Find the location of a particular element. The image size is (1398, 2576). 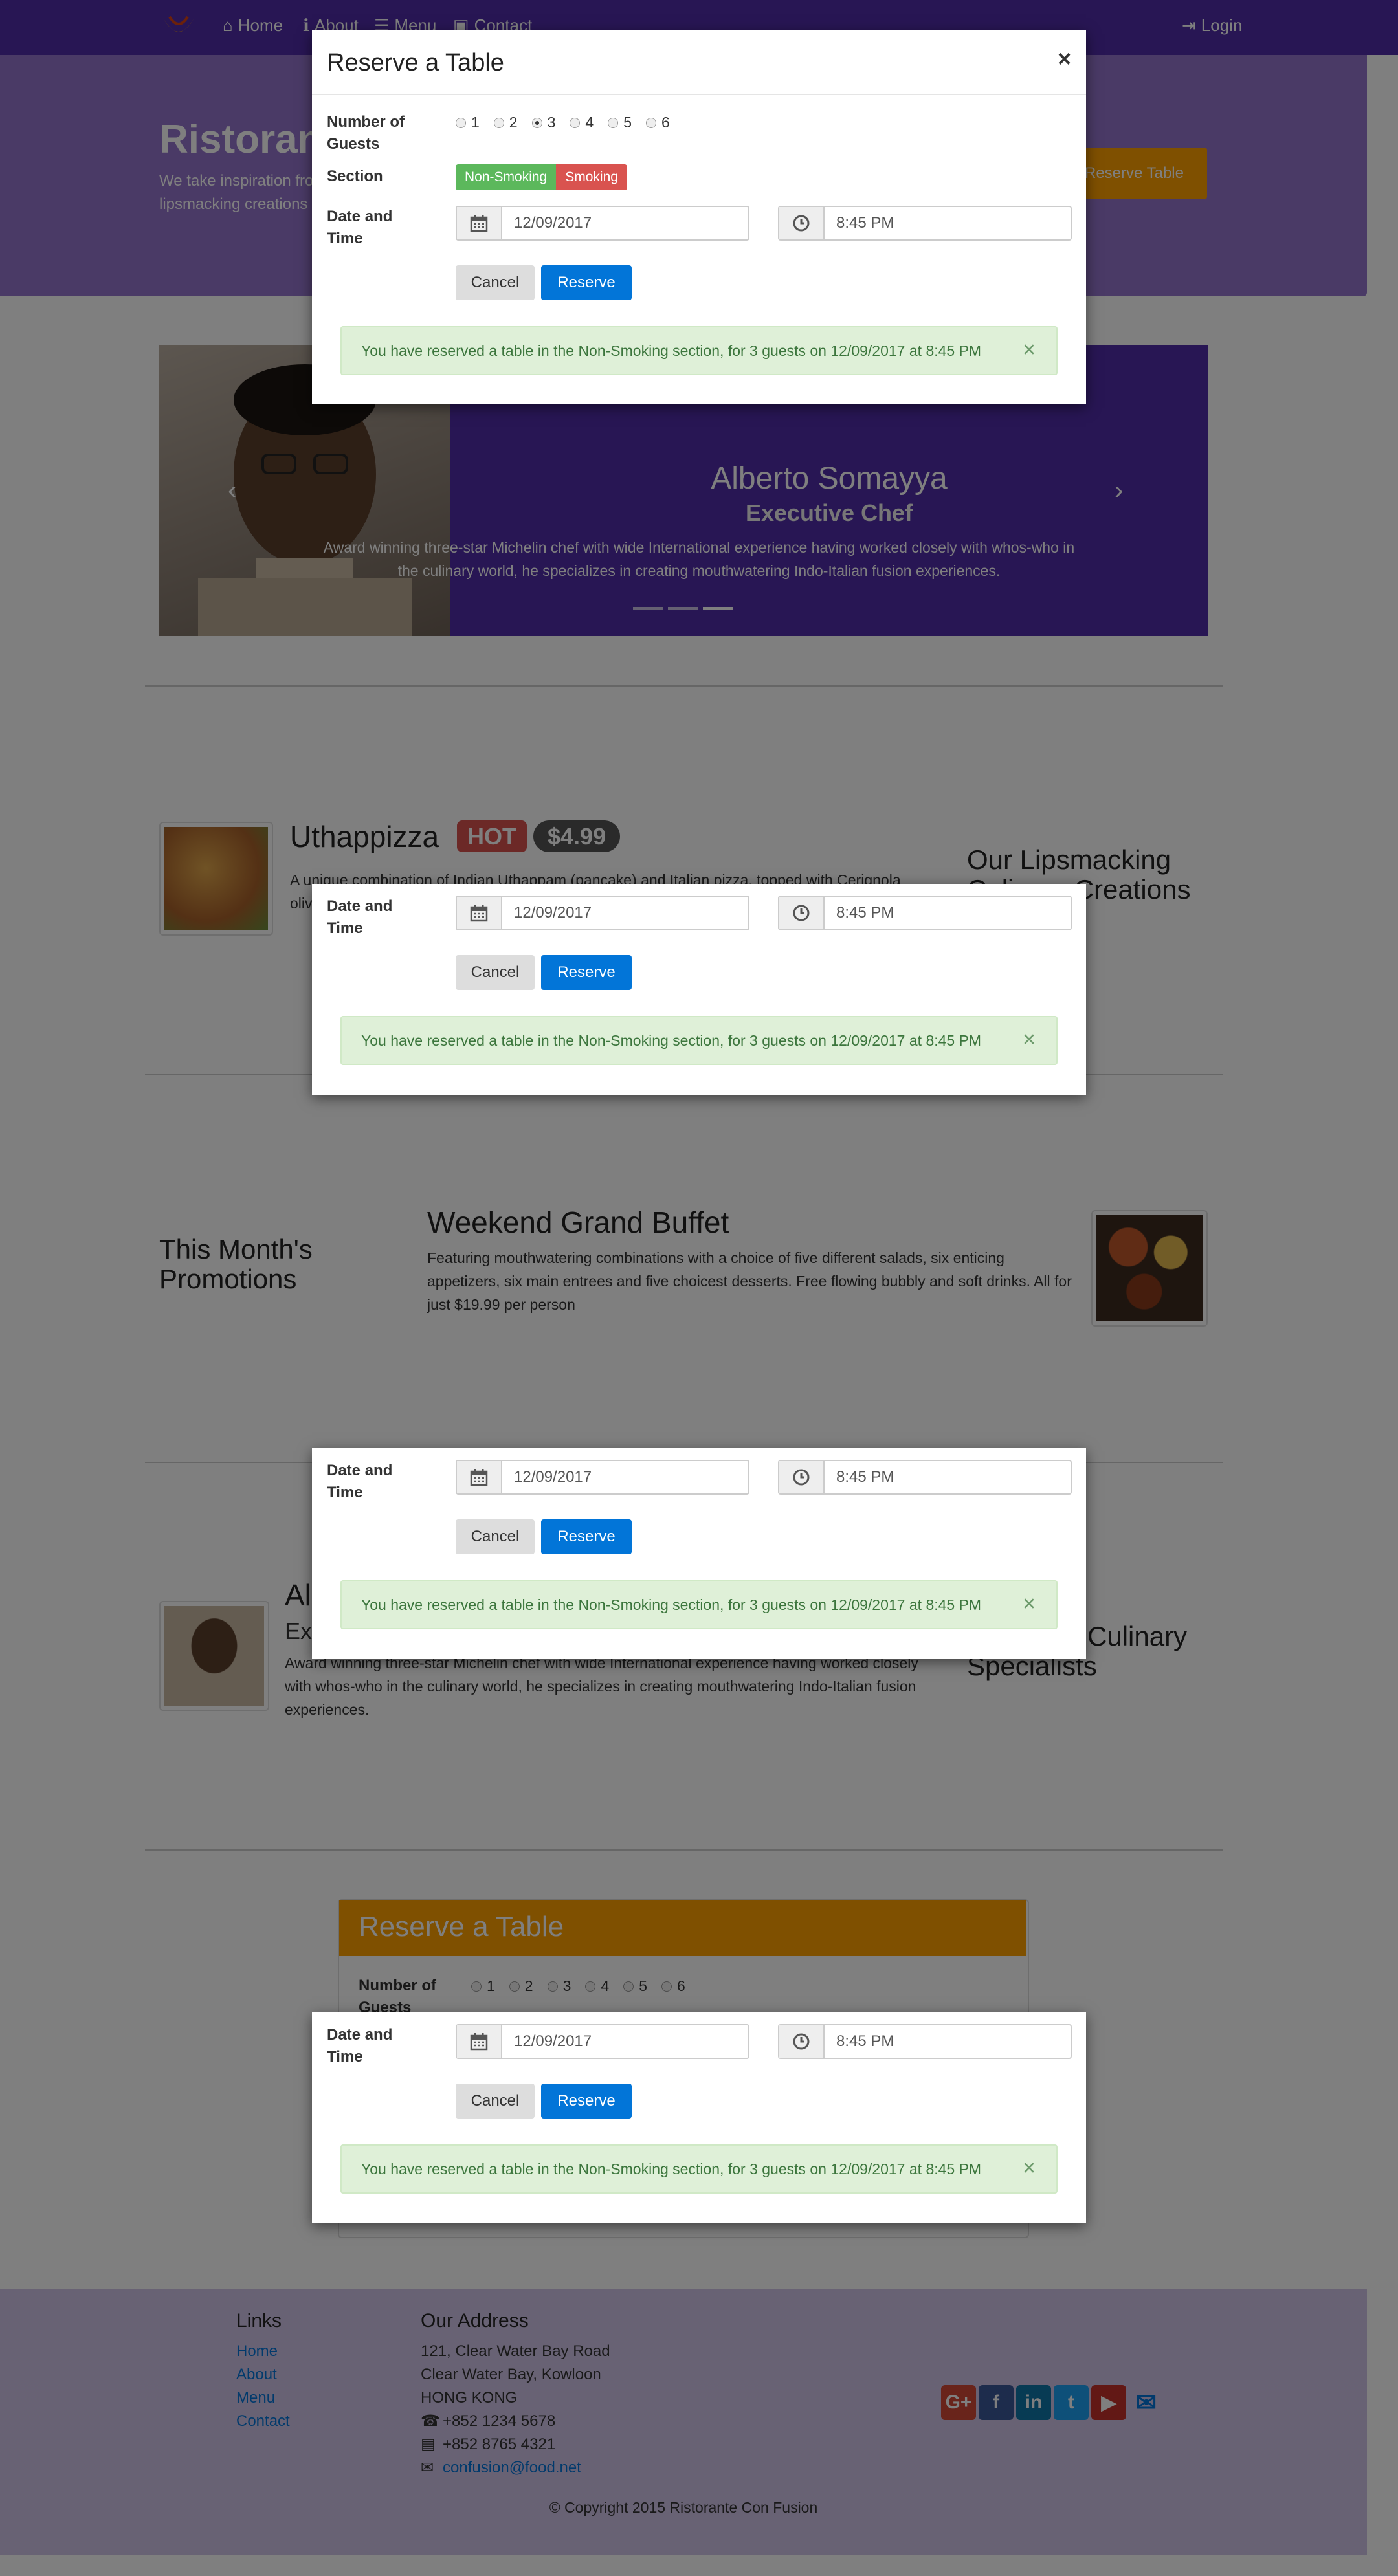

guest-radio-label: 5 is located at coordinates (627, 123).